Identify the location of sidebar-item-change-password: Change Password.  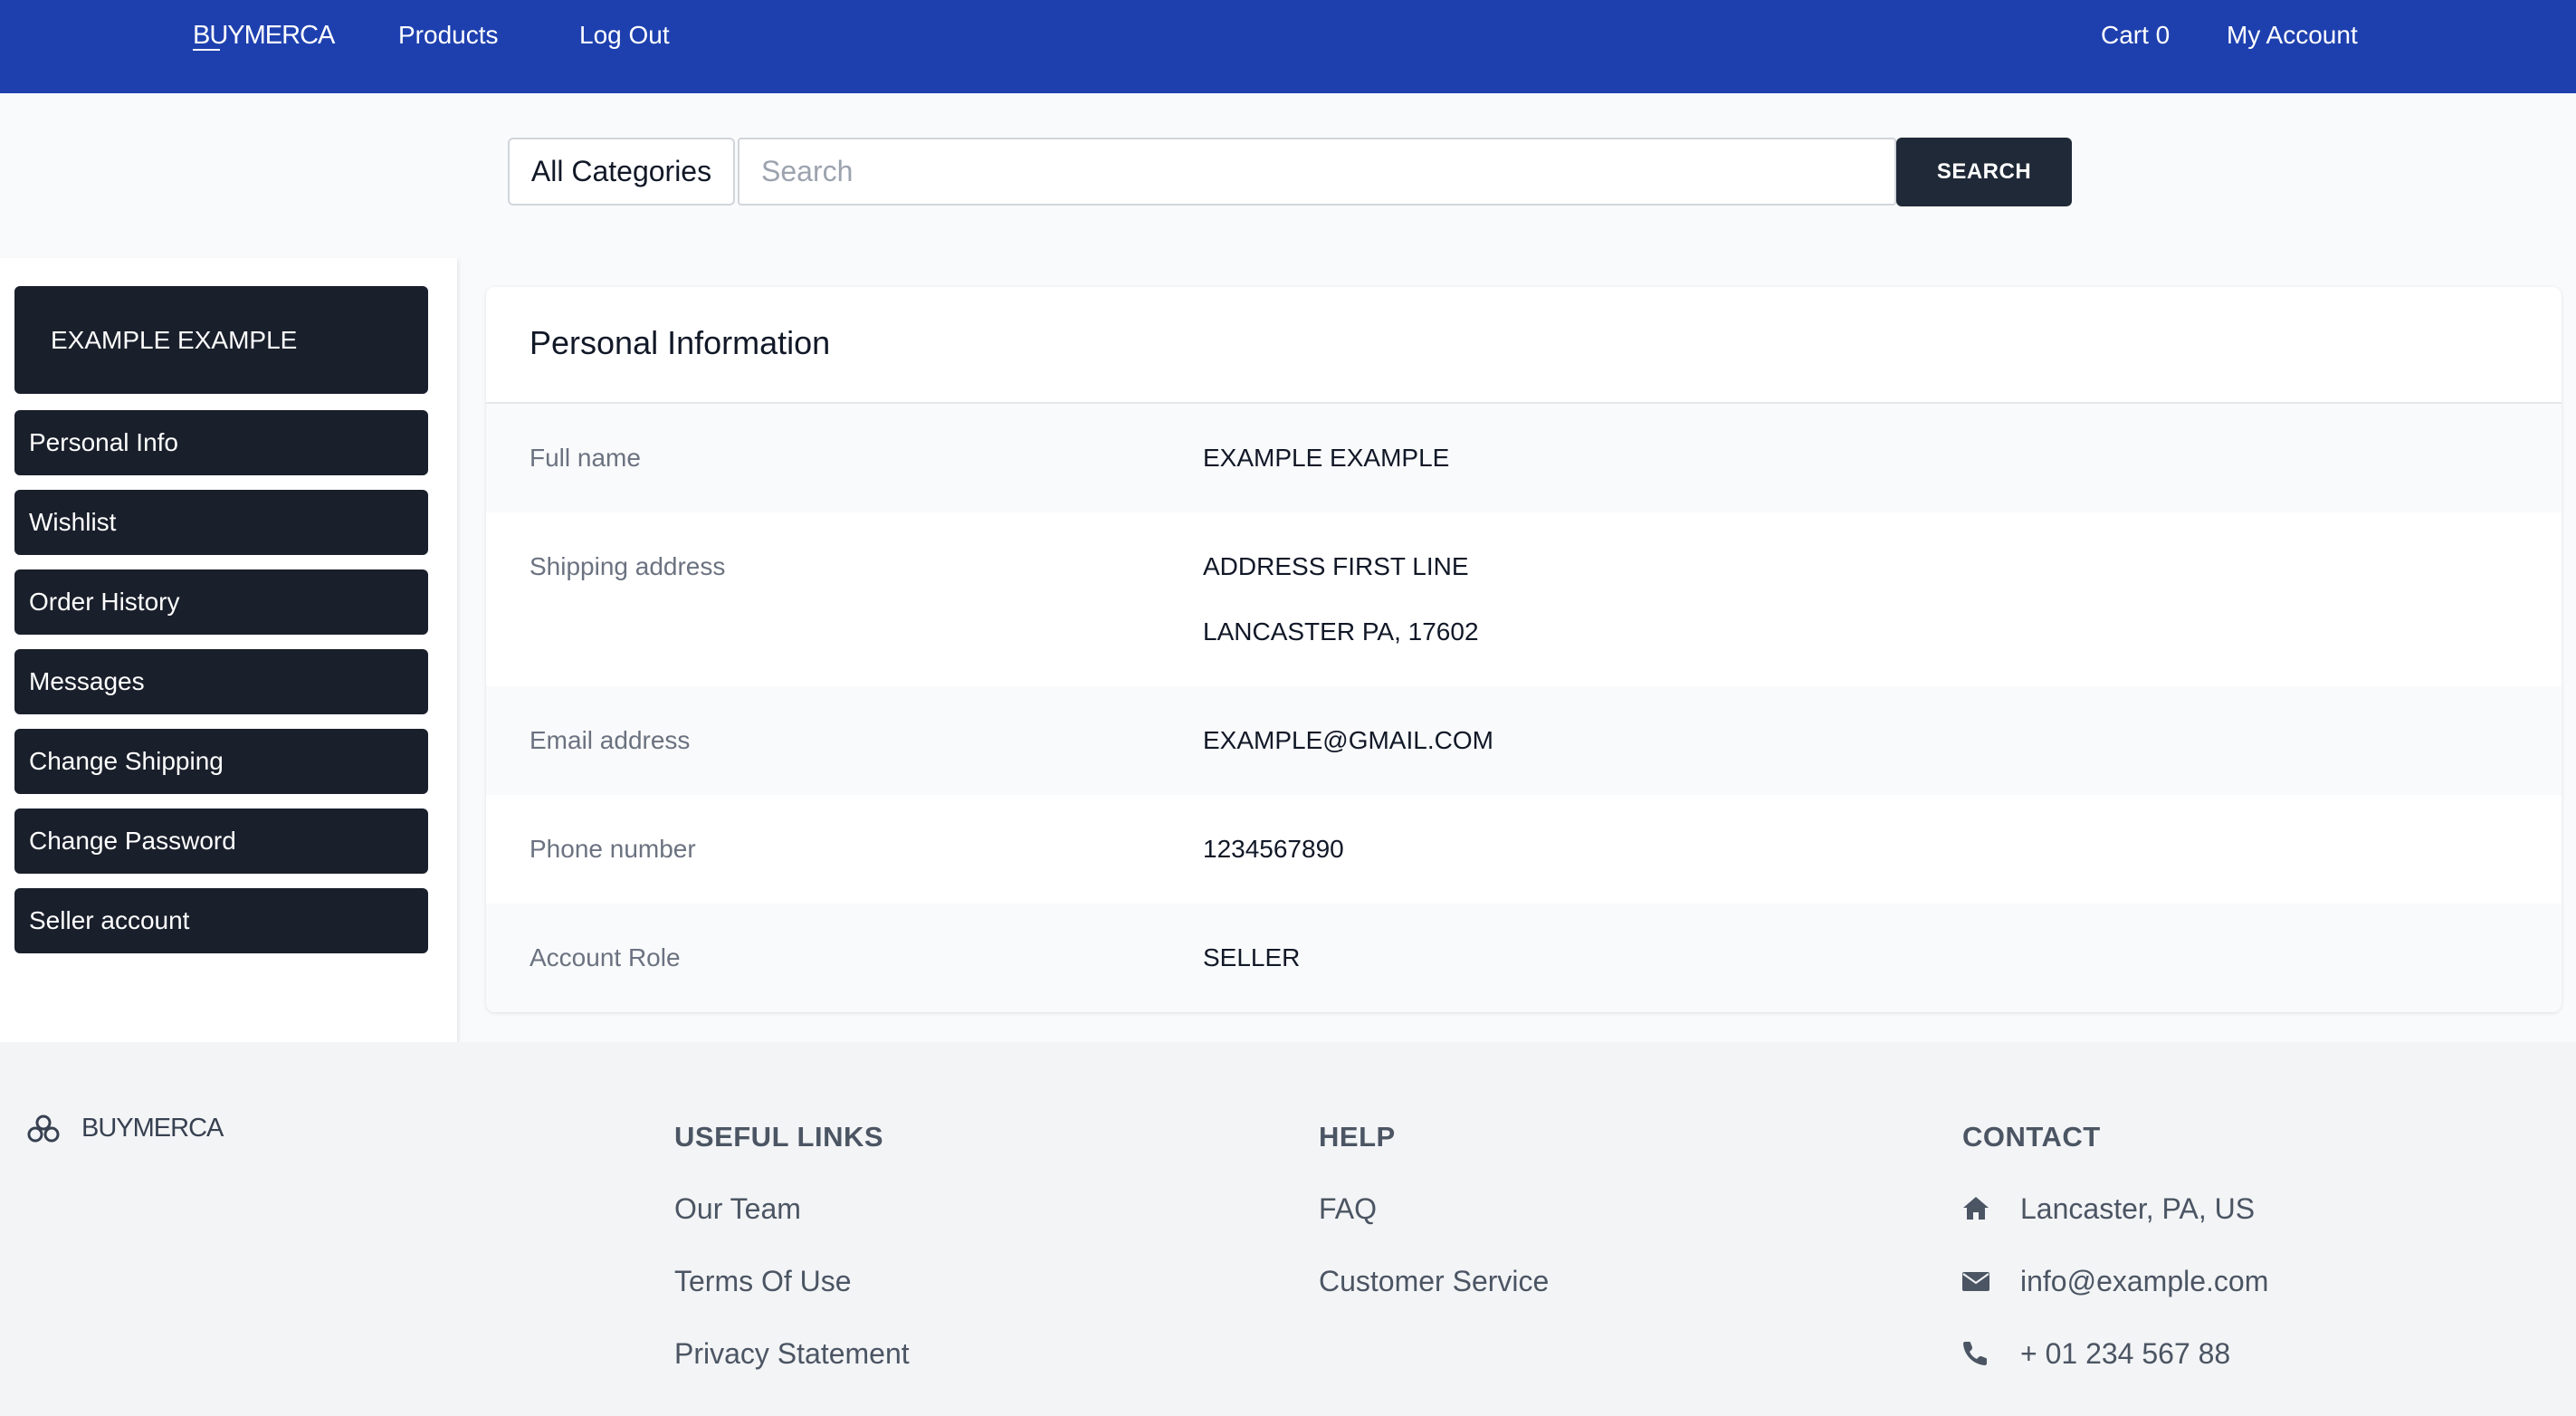
(221, 841).